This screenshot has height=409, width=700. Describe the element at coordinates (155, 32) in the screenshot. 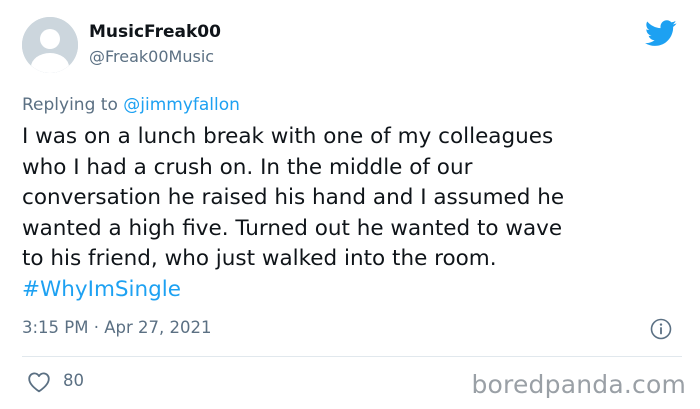

I see `display-name: MusicFreak00` at that location.